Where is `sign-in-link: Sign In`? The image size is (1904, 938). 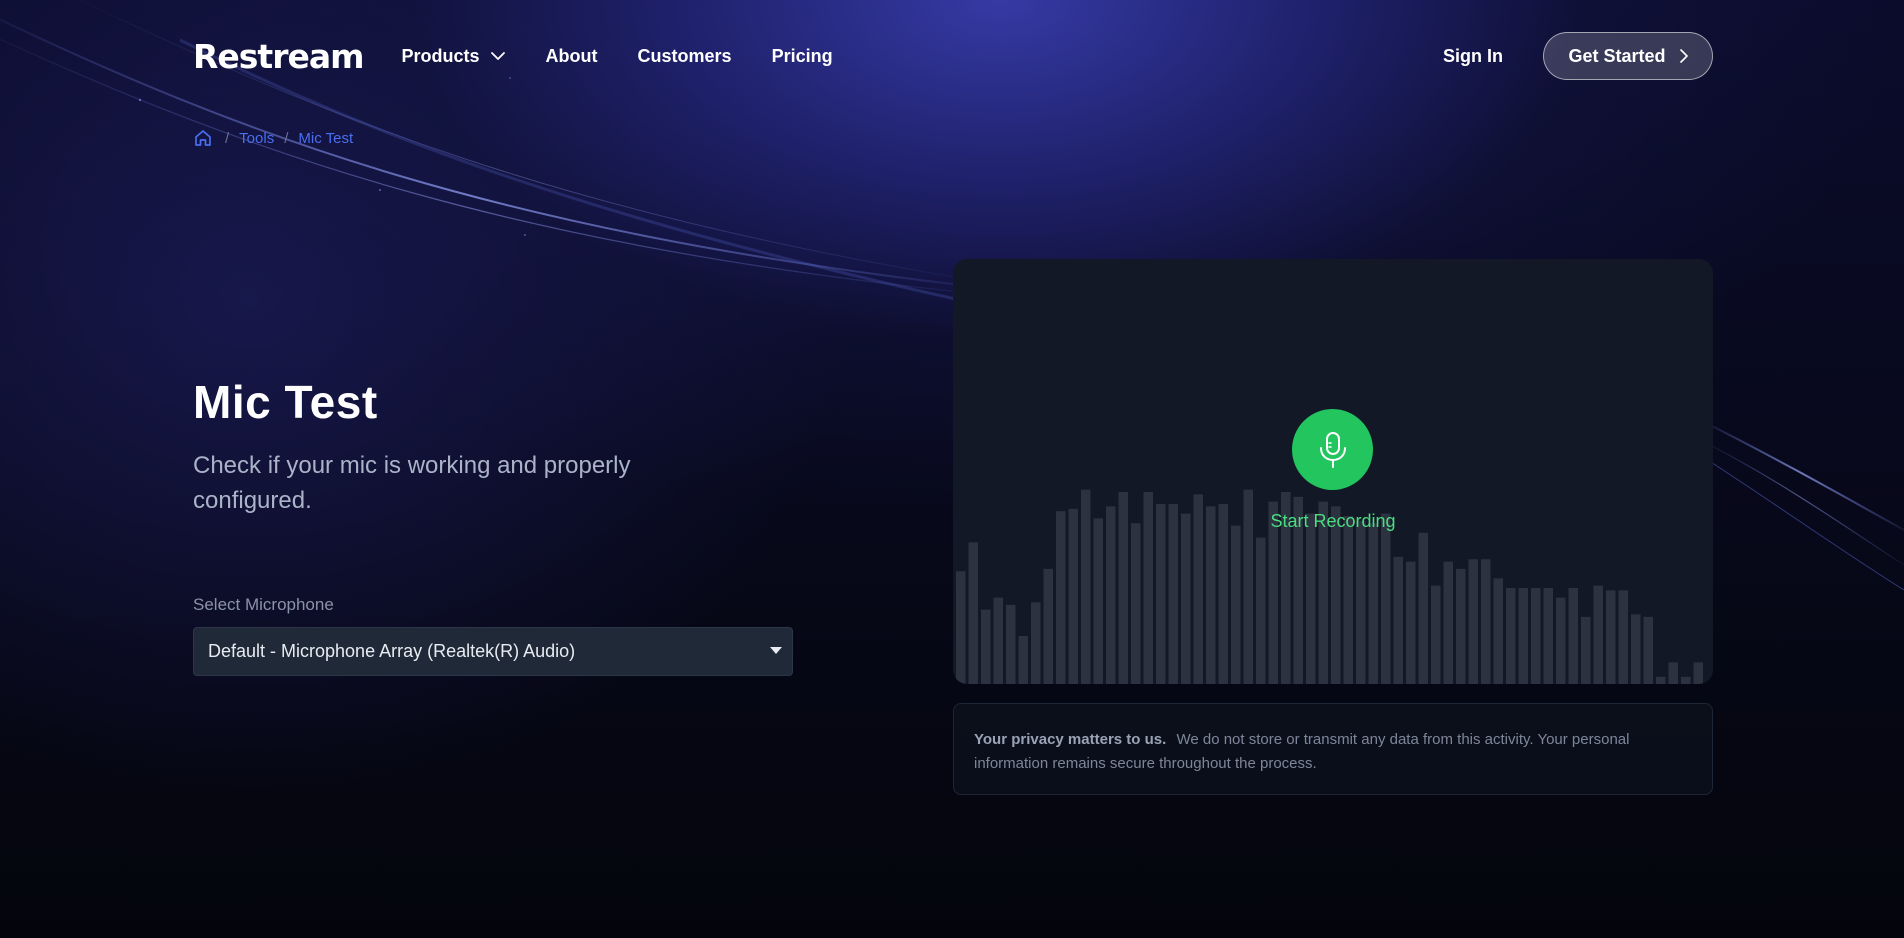
sign-in-link: Sign In is located at coordinates (1473, 56).